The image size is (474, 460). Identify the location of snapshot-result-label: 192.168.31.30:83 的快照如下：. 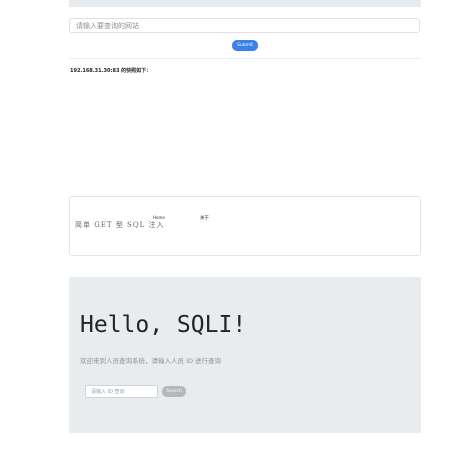
(111, 71).